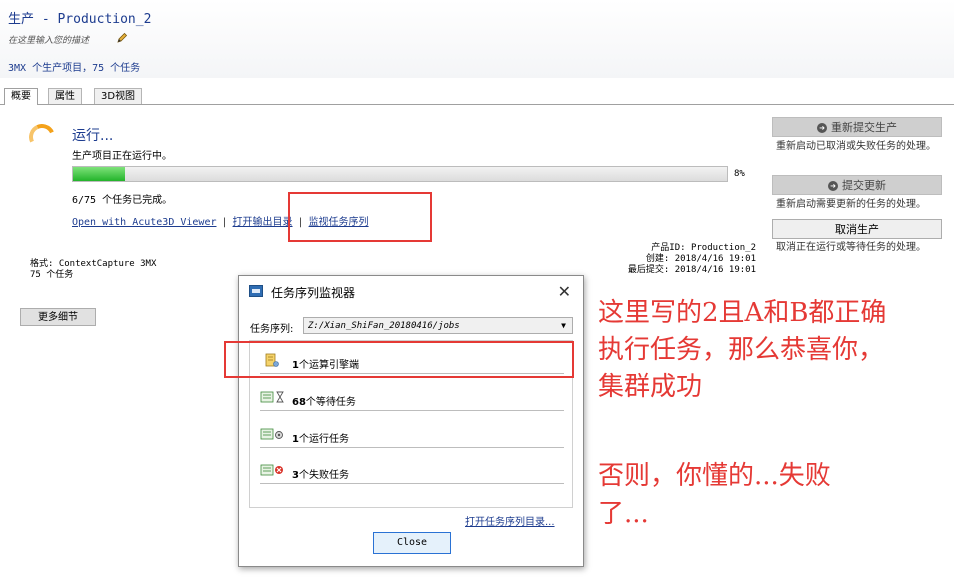 This screenshot has width=954, height=577. I want to click on open-output-dir-link: 打开输出目录, so click(263, 222).